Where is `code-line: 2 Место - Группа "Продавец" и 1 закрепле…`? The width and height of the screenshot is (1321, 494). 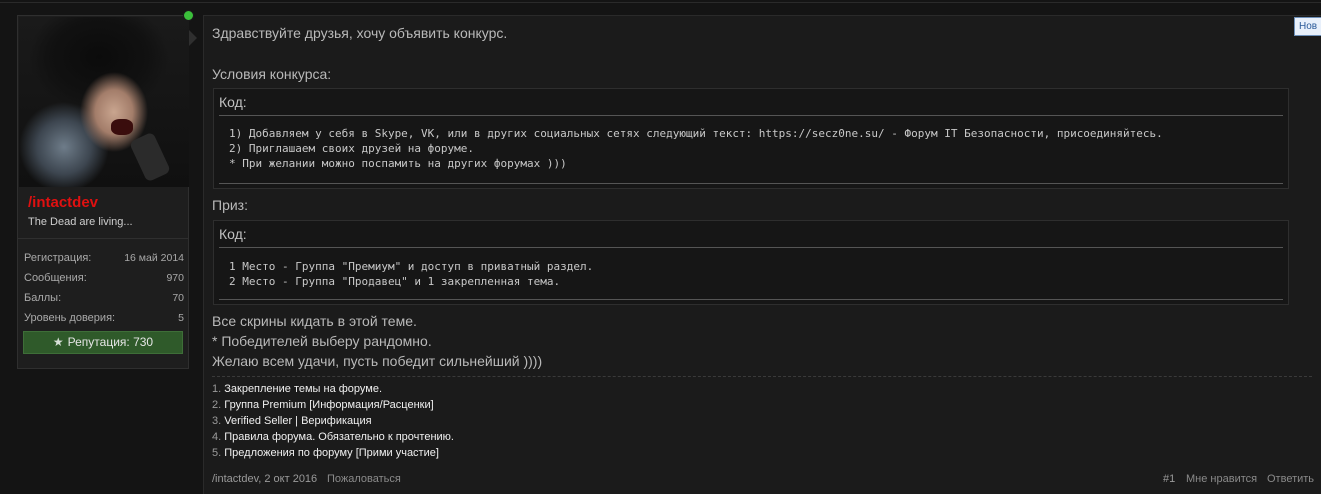 code-line: 2 Место - Группа "Продавец" и 1 закрепле… is located at coordinates (395, 281).